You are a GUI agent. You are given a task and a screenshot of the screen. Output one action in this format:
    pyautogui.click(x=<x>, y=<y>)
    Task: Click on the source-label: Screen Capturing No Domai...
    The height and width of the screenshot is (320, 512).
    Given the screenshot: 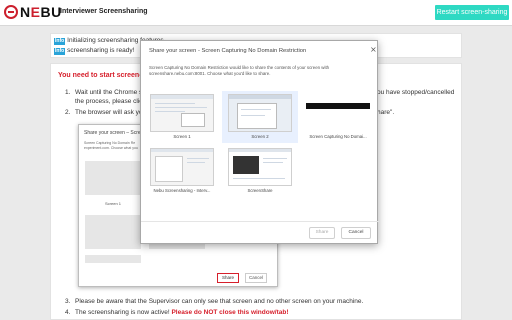 What is the action you would take?
    pyautogui.click(x=338, y=136)
    